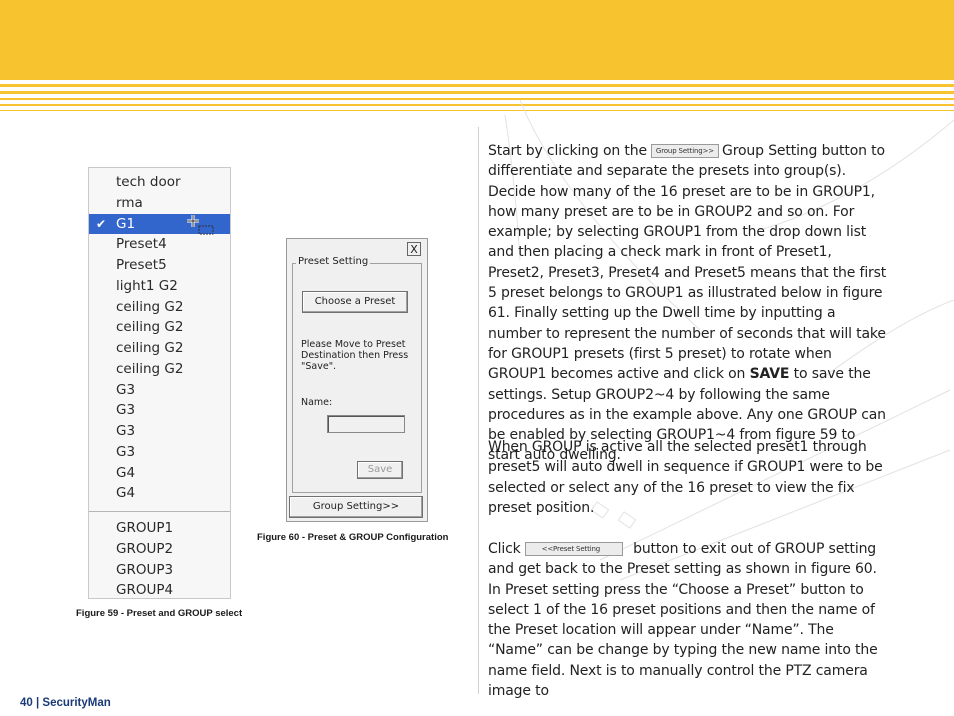 Image resolution: width=954 pixels, height=716 pixels. I want to click on figure-59-caption: Figure 59 - Preset and GROUP select, so click(159, 613).